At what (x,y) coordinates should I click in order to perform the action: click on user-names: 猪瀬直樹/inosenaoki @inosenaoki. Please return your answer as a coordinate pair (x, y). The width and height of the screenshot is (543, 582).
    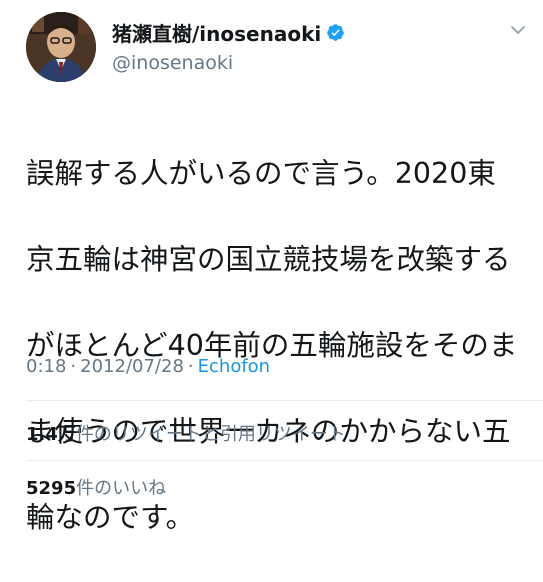
    Looking at the image, I should click on (228, 46).